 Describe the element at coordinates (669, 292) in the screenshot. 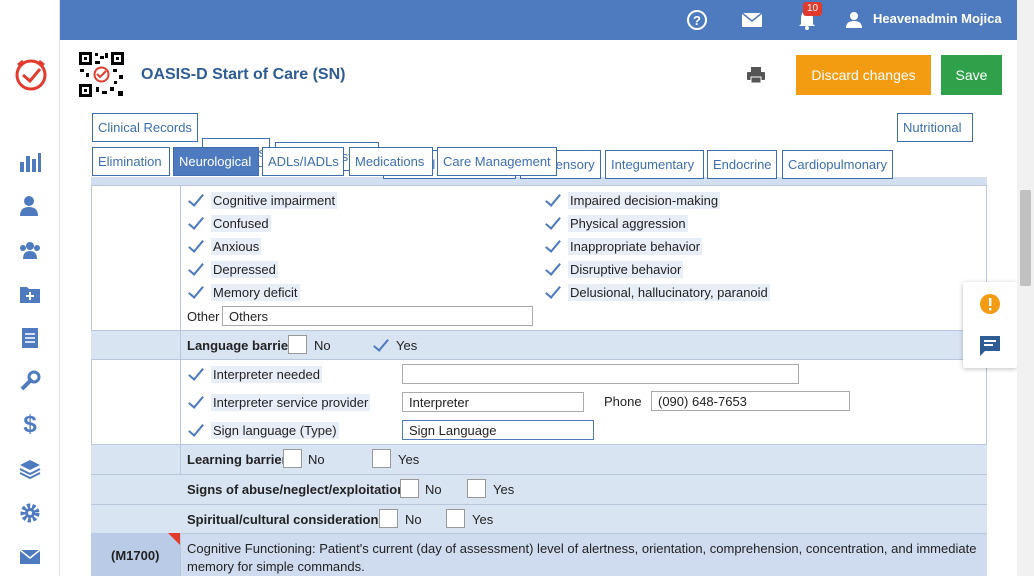

I see `mental-status-label: Delusional, hallucinatory, paranoid` at that location.